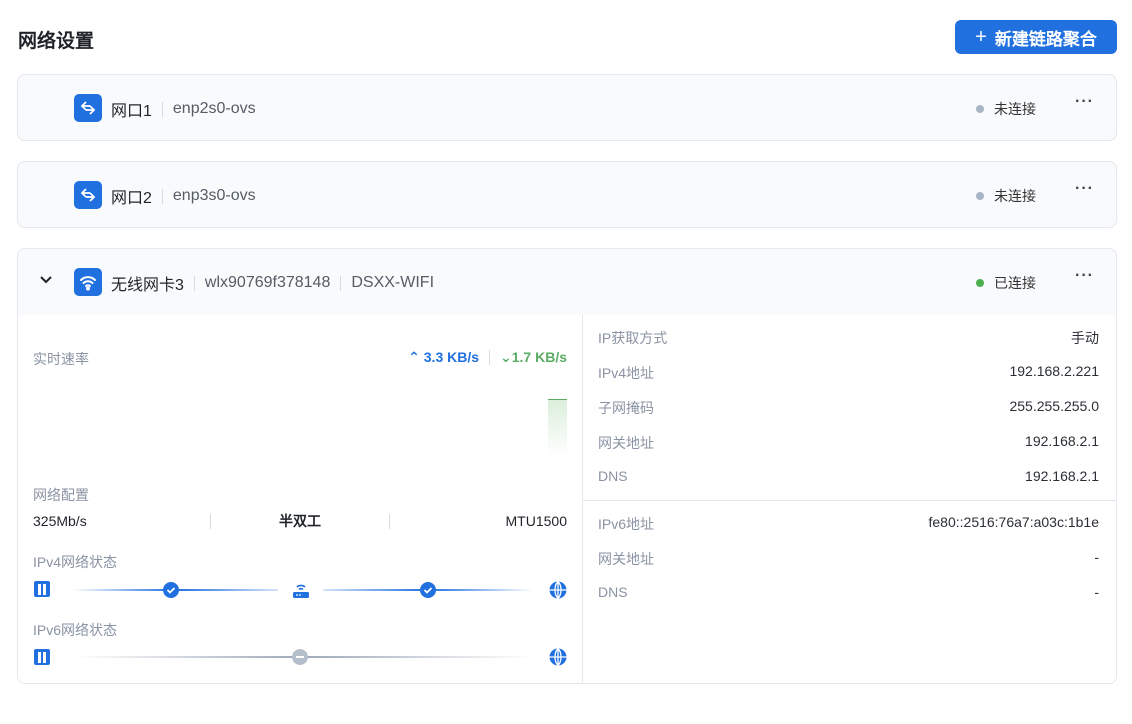 This screenshot has width=1132, height=724. What do you see at coordinates (61, 359) in the screenshot?
I see `realtime-speed-label: 实时速率` at bounding box center [61, 359].